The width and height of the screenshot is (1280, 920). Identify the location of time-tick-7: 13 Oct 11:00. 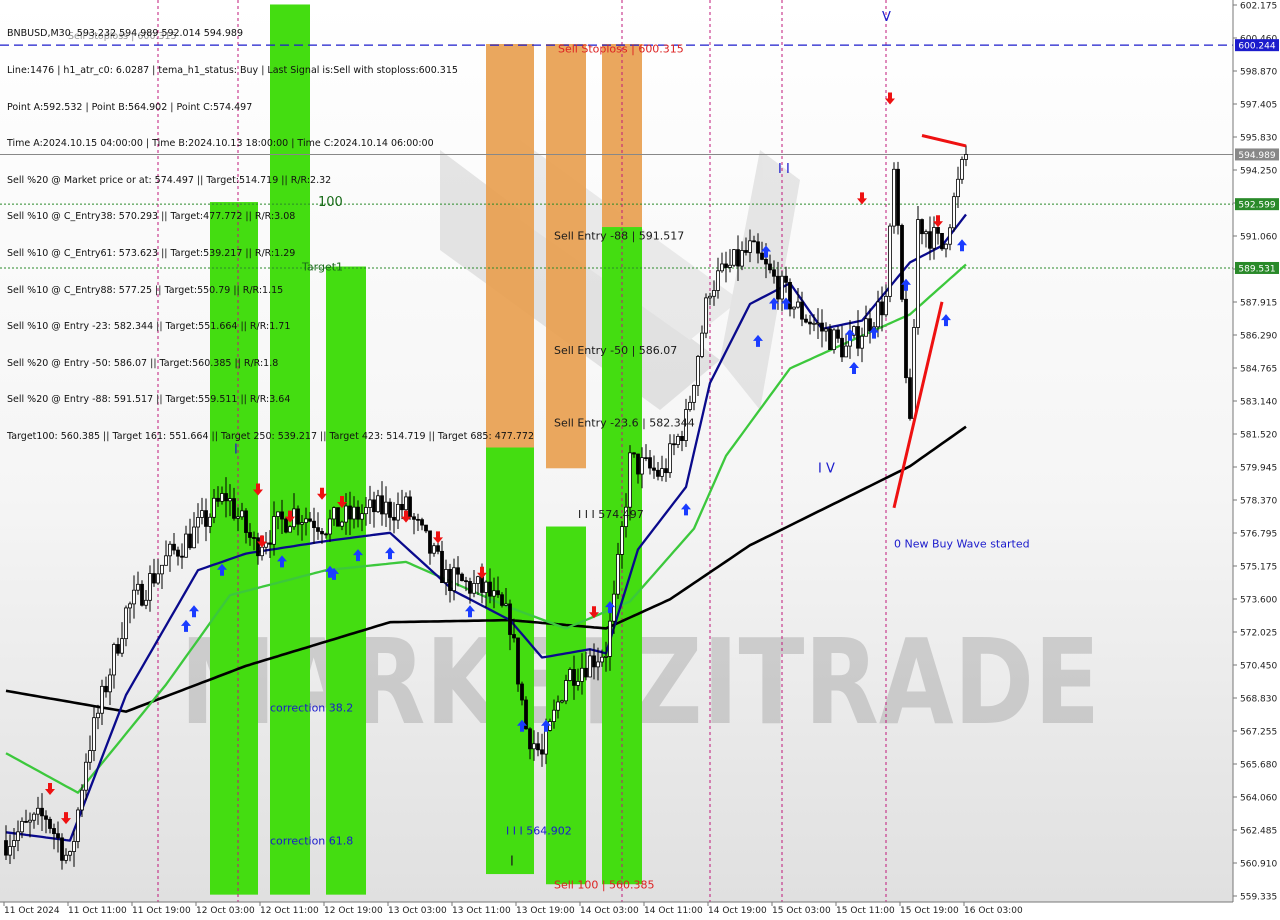
(481, 911).